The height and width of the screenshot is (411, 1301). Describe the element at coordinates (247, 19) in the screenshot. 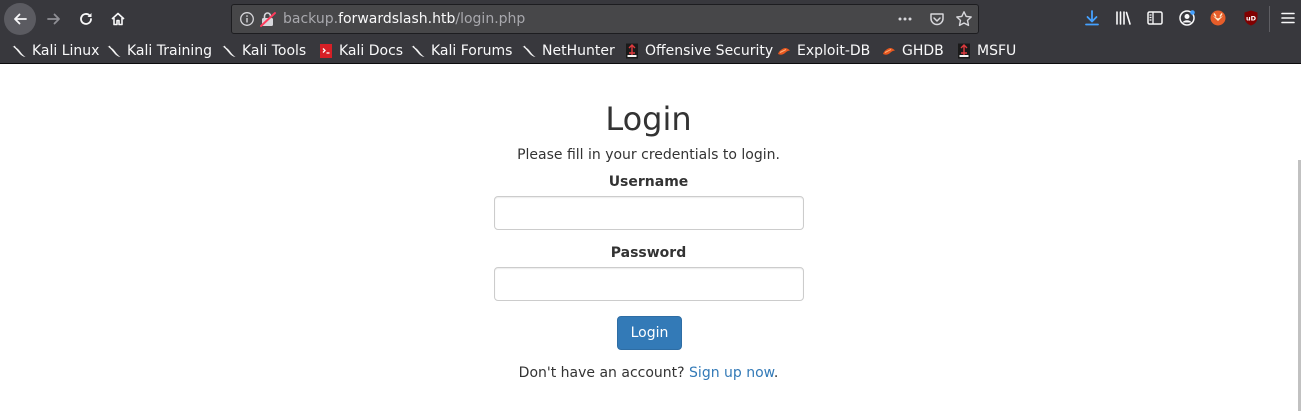

I see `info-icon` at that location.